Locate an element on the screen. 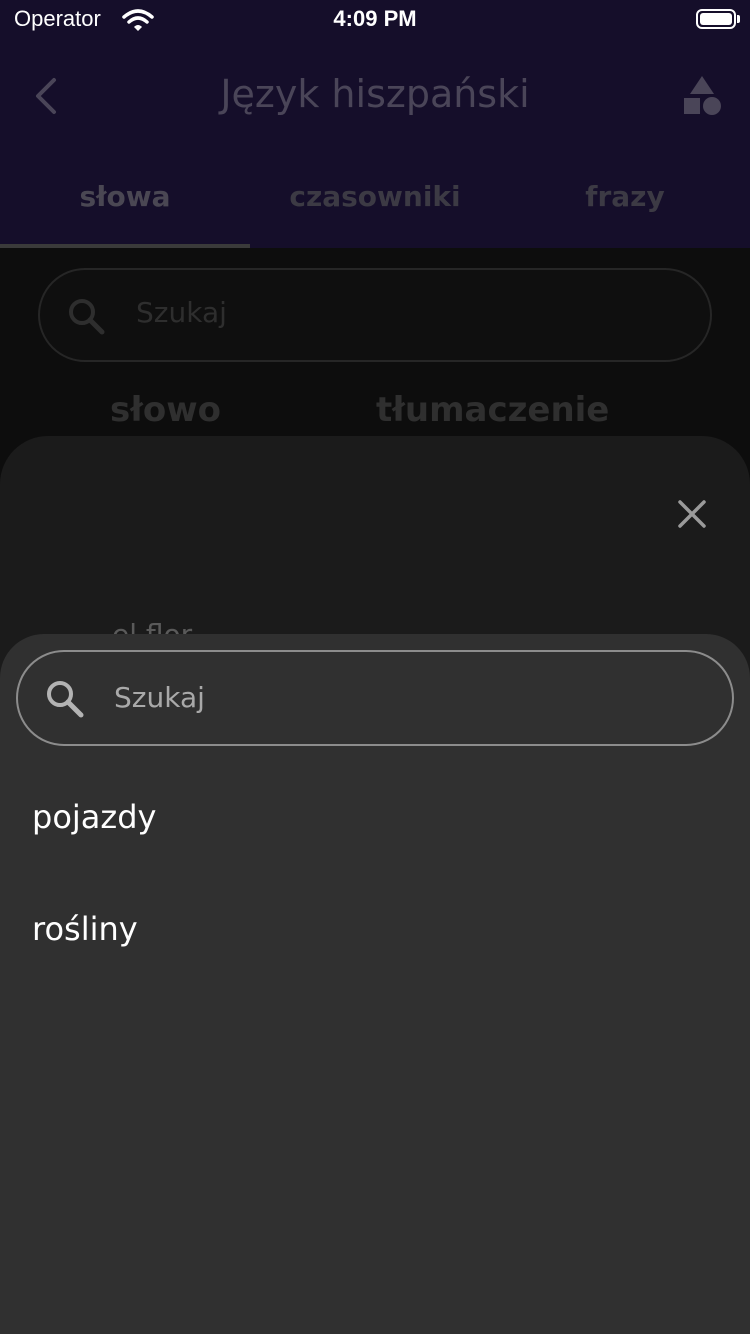  category-search-field is located at coordinates (375, 698).